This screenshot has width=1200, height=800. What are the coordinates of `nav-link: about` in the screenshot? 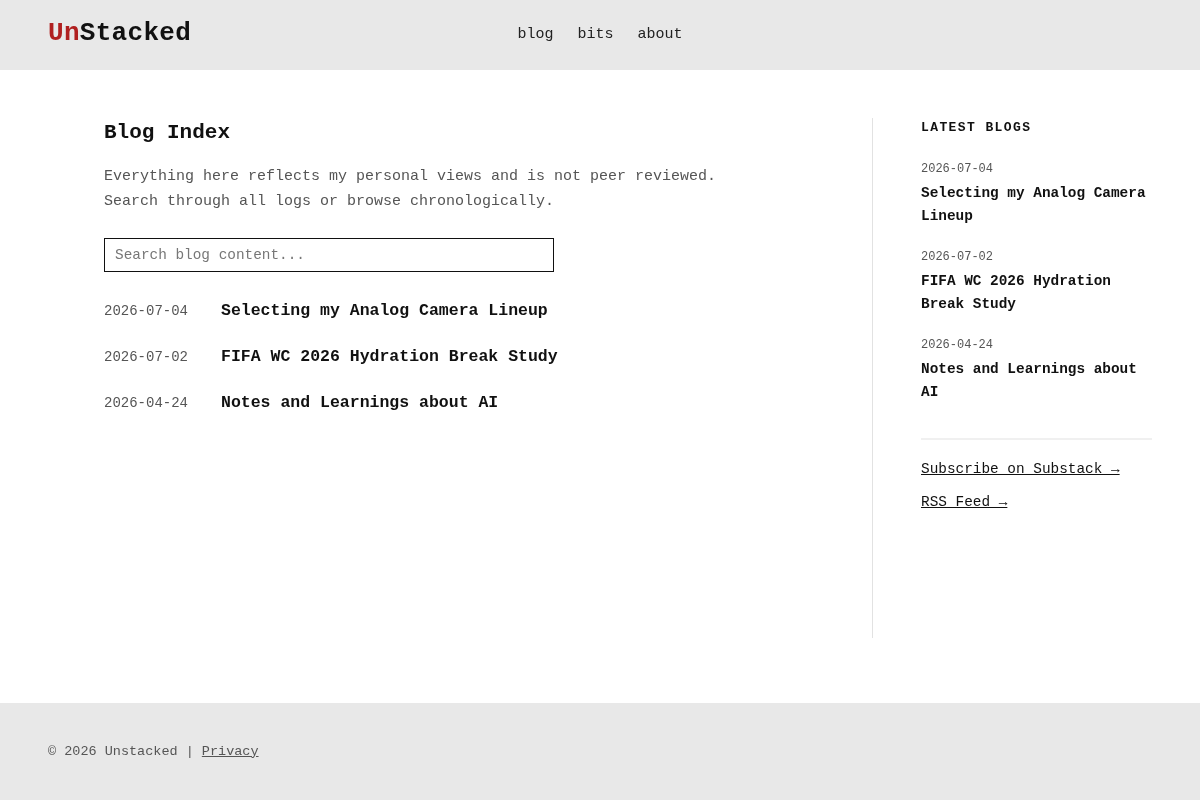 It's located at (660, 35).